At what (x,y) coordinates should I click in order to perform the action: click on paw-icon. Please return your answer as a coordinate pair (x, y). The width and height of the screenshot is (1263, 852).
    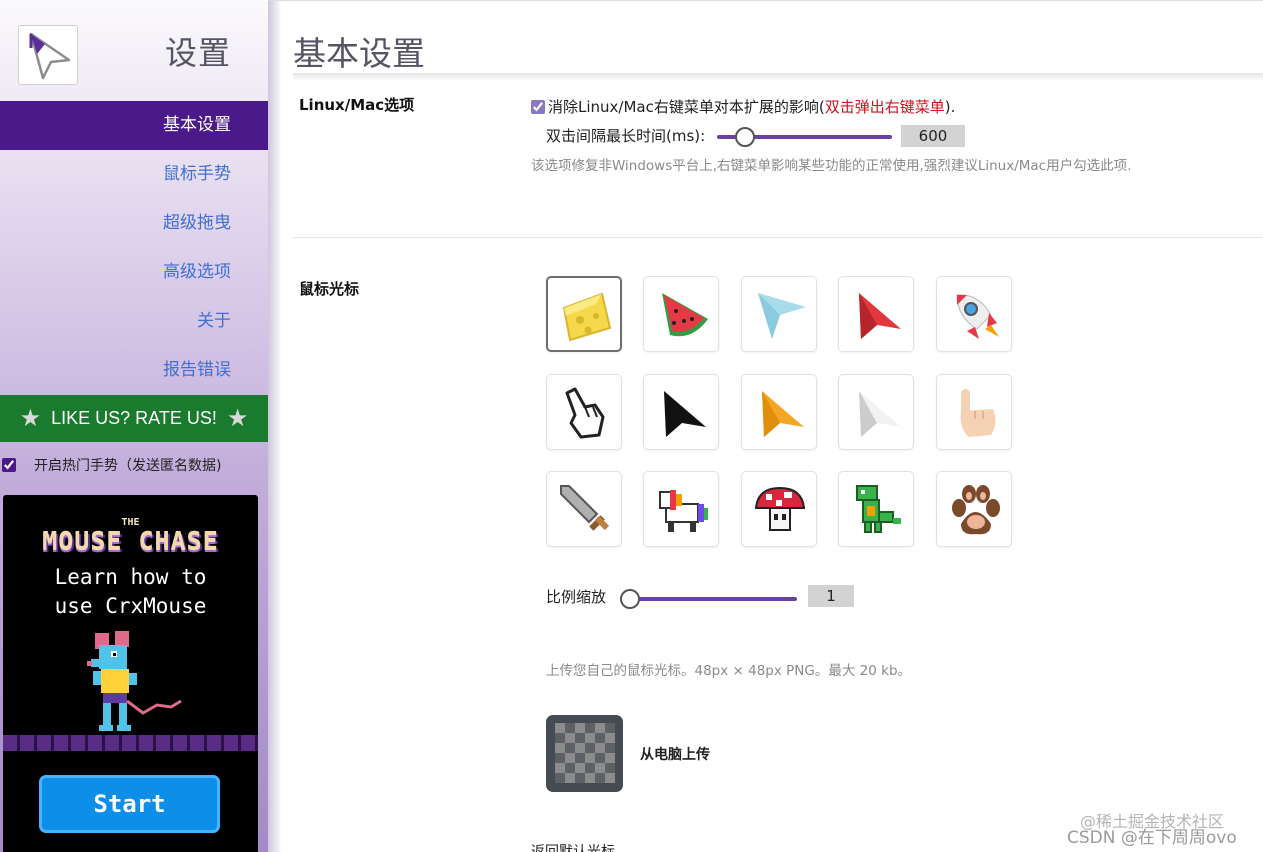
    Looking at the image, I should click on (976, 510).